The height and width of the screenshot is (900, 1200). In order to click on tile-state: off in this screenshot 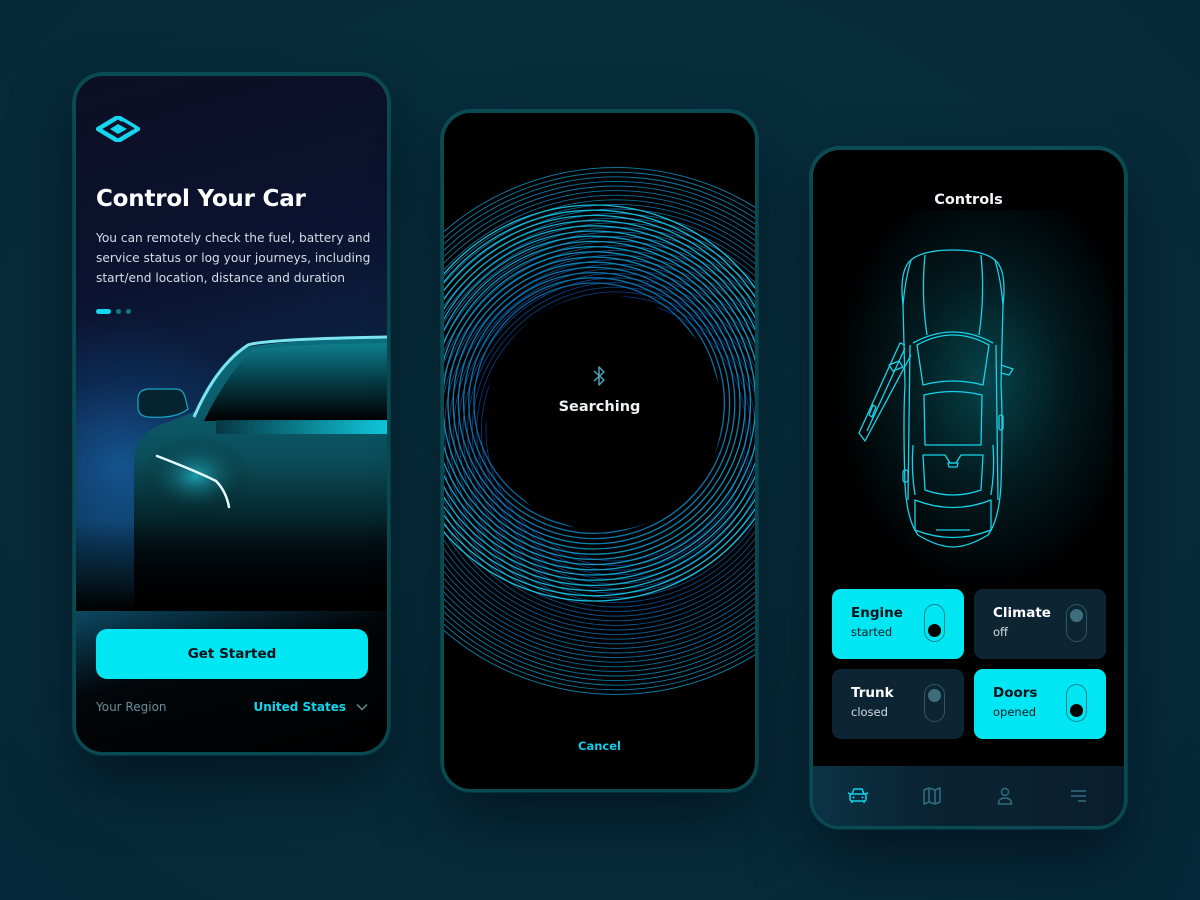, I will do `click(1000, 632)`.